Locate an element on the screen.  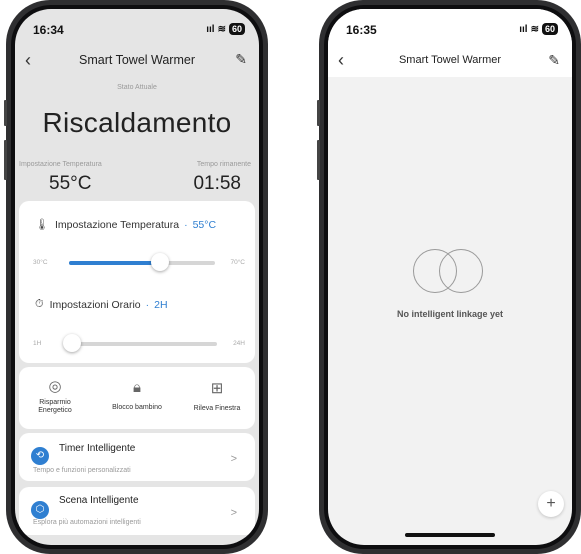
temperature-value: 55°C is located at coordinates (204, 224).